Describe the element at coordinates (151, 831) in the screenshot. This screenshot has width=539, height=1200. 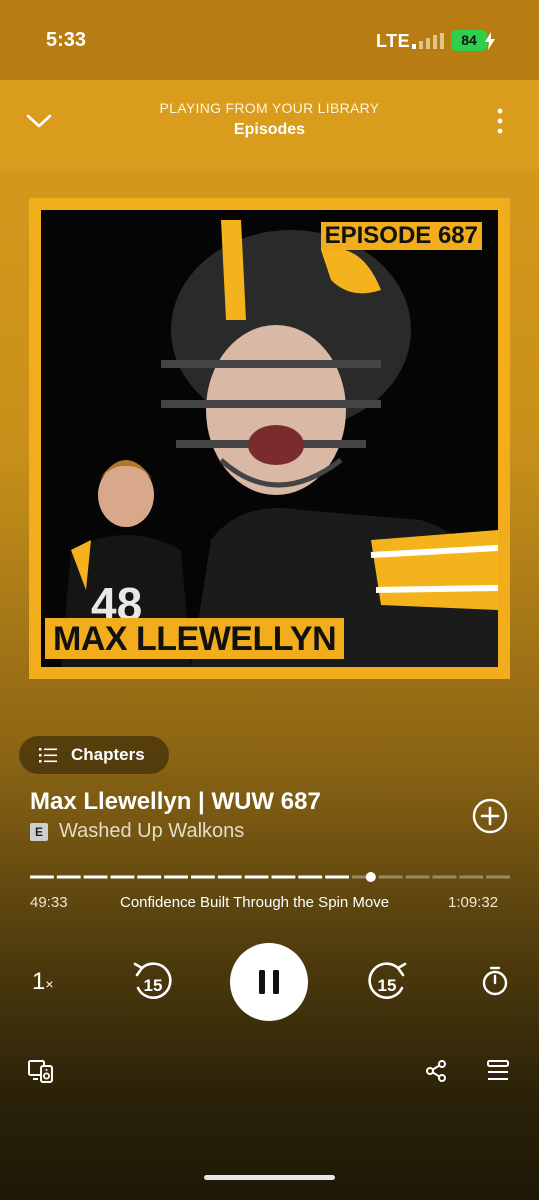
I see `show-name-link: Washed Up Walkons` at that location.